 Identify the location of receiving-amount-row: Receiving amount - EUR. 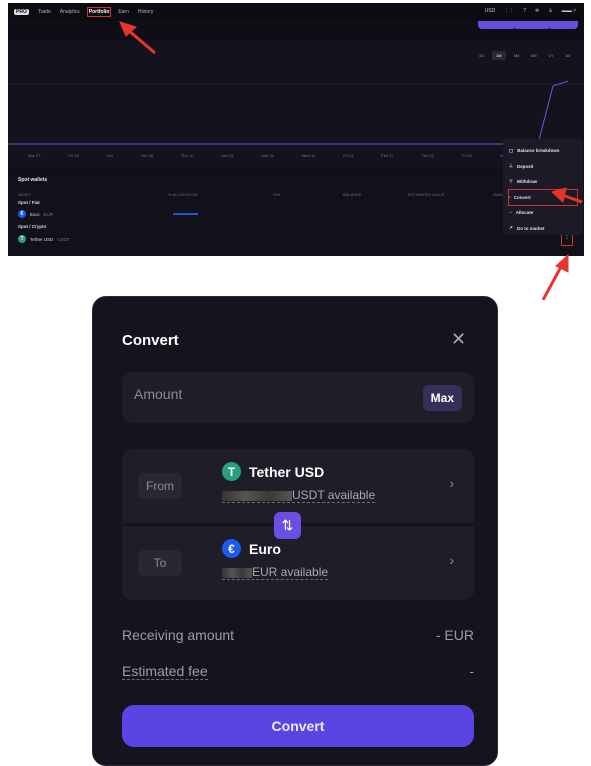
(298, 635).